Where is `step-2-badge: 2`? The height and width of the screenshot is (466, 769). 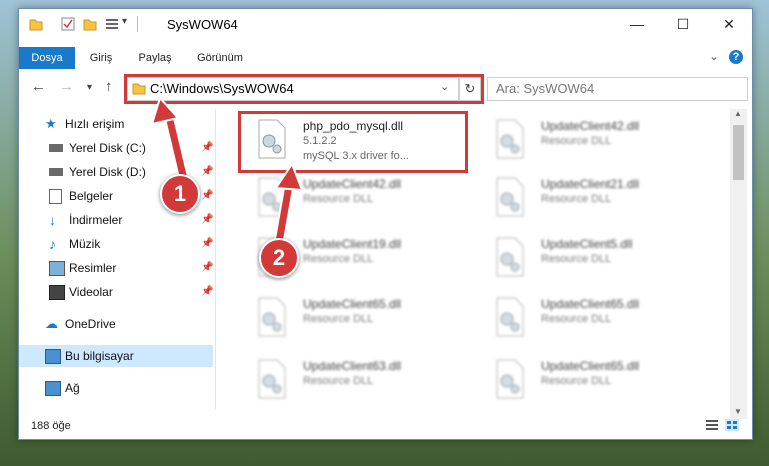
step-2-badge: 2 is located at coordinates (279, 258).